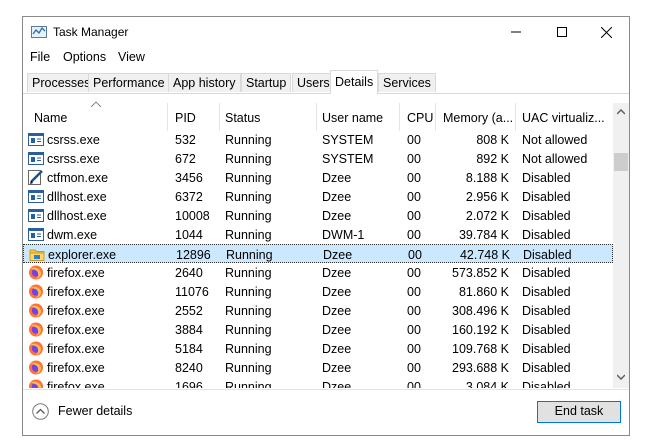 The image size is (649, 447). What do you see at coordinates (40, 411) in the screenshot?
I see `chevron-up-circle-icon` at bounding box center [40, 411].